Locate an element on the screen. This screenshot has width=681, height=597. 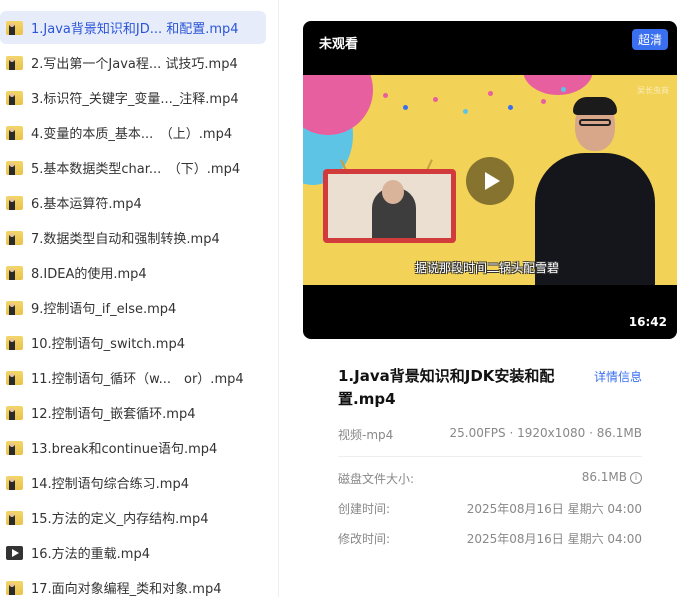
file-name: 10.控制语句_switch.mp4 is located at coordinates (108, 344).